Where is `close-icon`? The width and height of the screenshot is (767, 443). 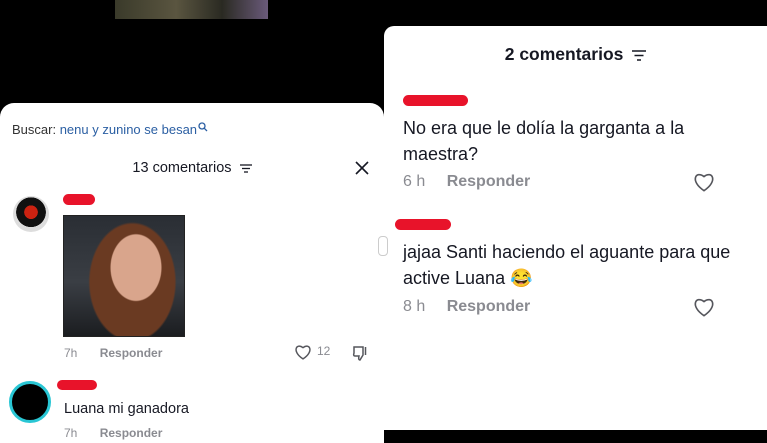
close-icon is located at coordinates (362, 168).